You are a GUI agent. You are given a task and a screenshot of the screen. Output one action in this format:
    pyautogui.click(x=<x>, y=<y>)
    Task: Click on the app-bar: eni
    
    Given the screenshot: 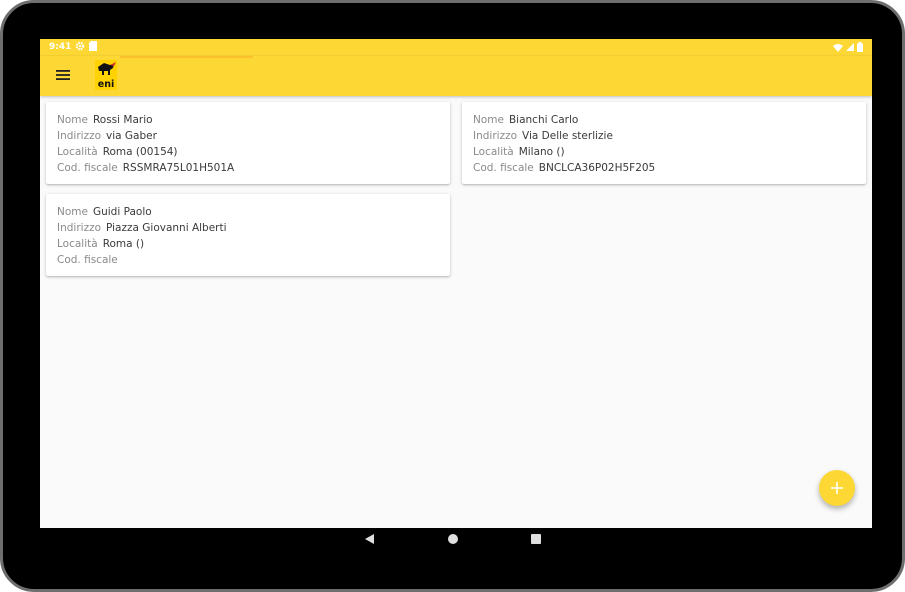 What is the action you would take?
    pyautogui.click(x=456, y=76)
    